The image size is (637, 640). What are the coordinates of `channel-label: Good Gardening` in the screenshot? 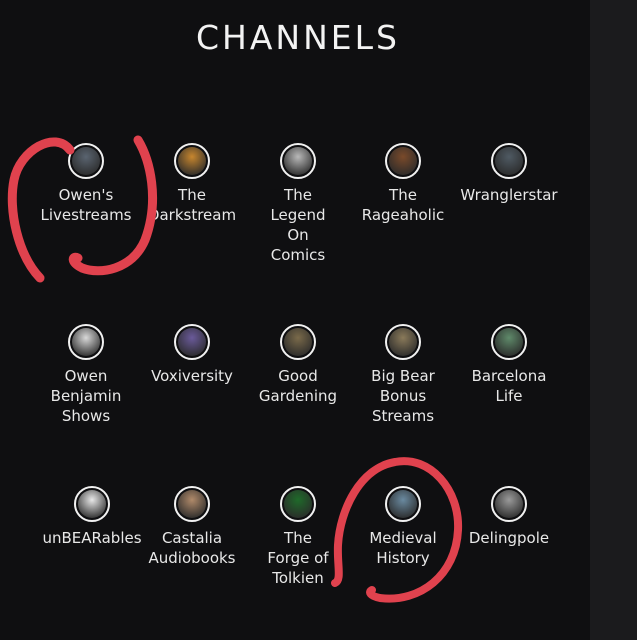 It's located at (298, 386).